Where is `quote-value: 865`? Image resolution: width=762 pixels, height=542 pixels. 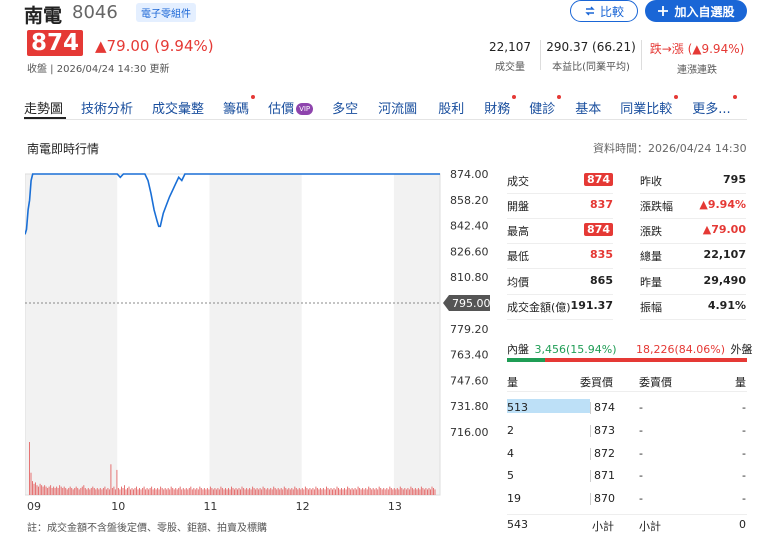 quote-value: 865 is located at coordinates (601, 280).